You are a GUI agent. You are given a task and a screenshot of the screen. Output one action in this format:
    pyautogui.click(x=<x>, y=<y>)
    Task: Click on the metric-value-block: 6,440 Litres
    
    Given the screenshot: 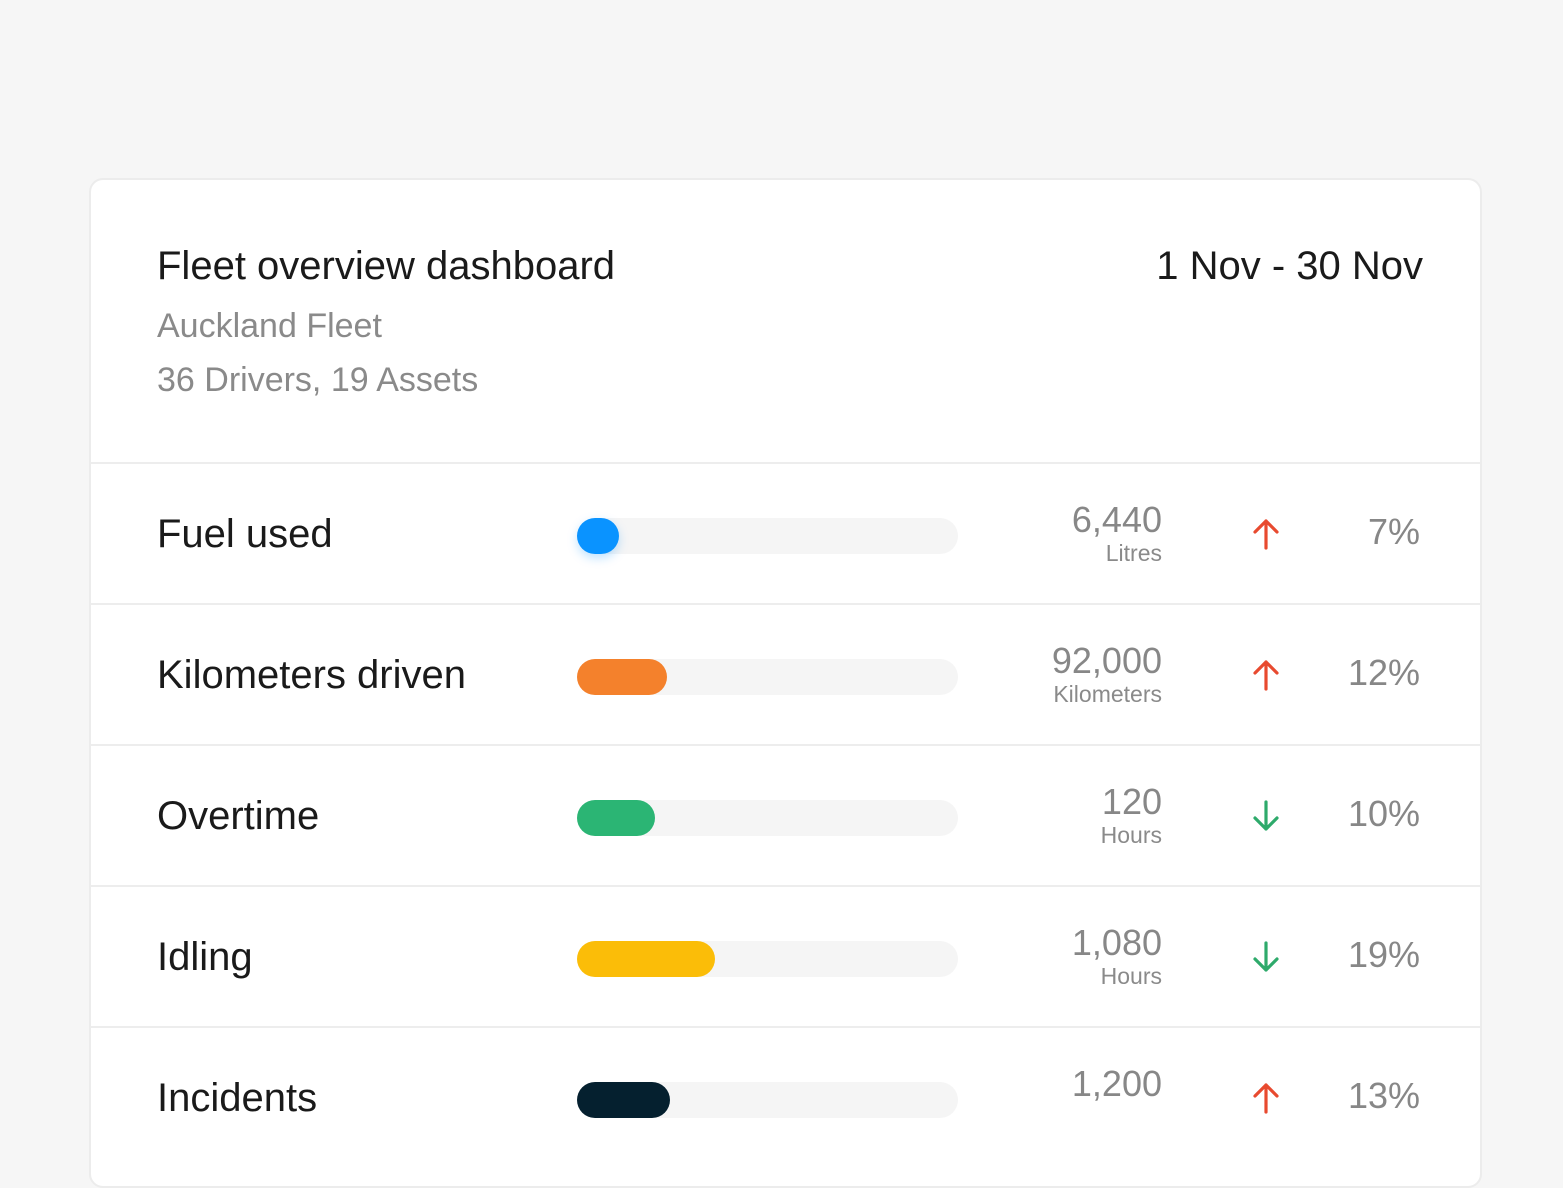 What is the action you would take?
    pyautogui.click(x=1116, y=533)
    